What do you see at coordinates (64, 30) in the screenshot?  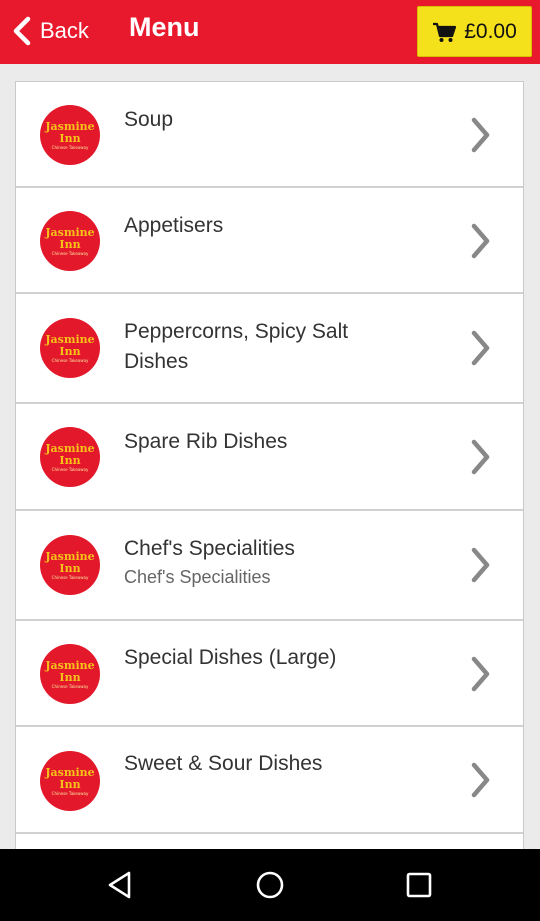 I see `back-label: Back` at bounding box center [64, 30].